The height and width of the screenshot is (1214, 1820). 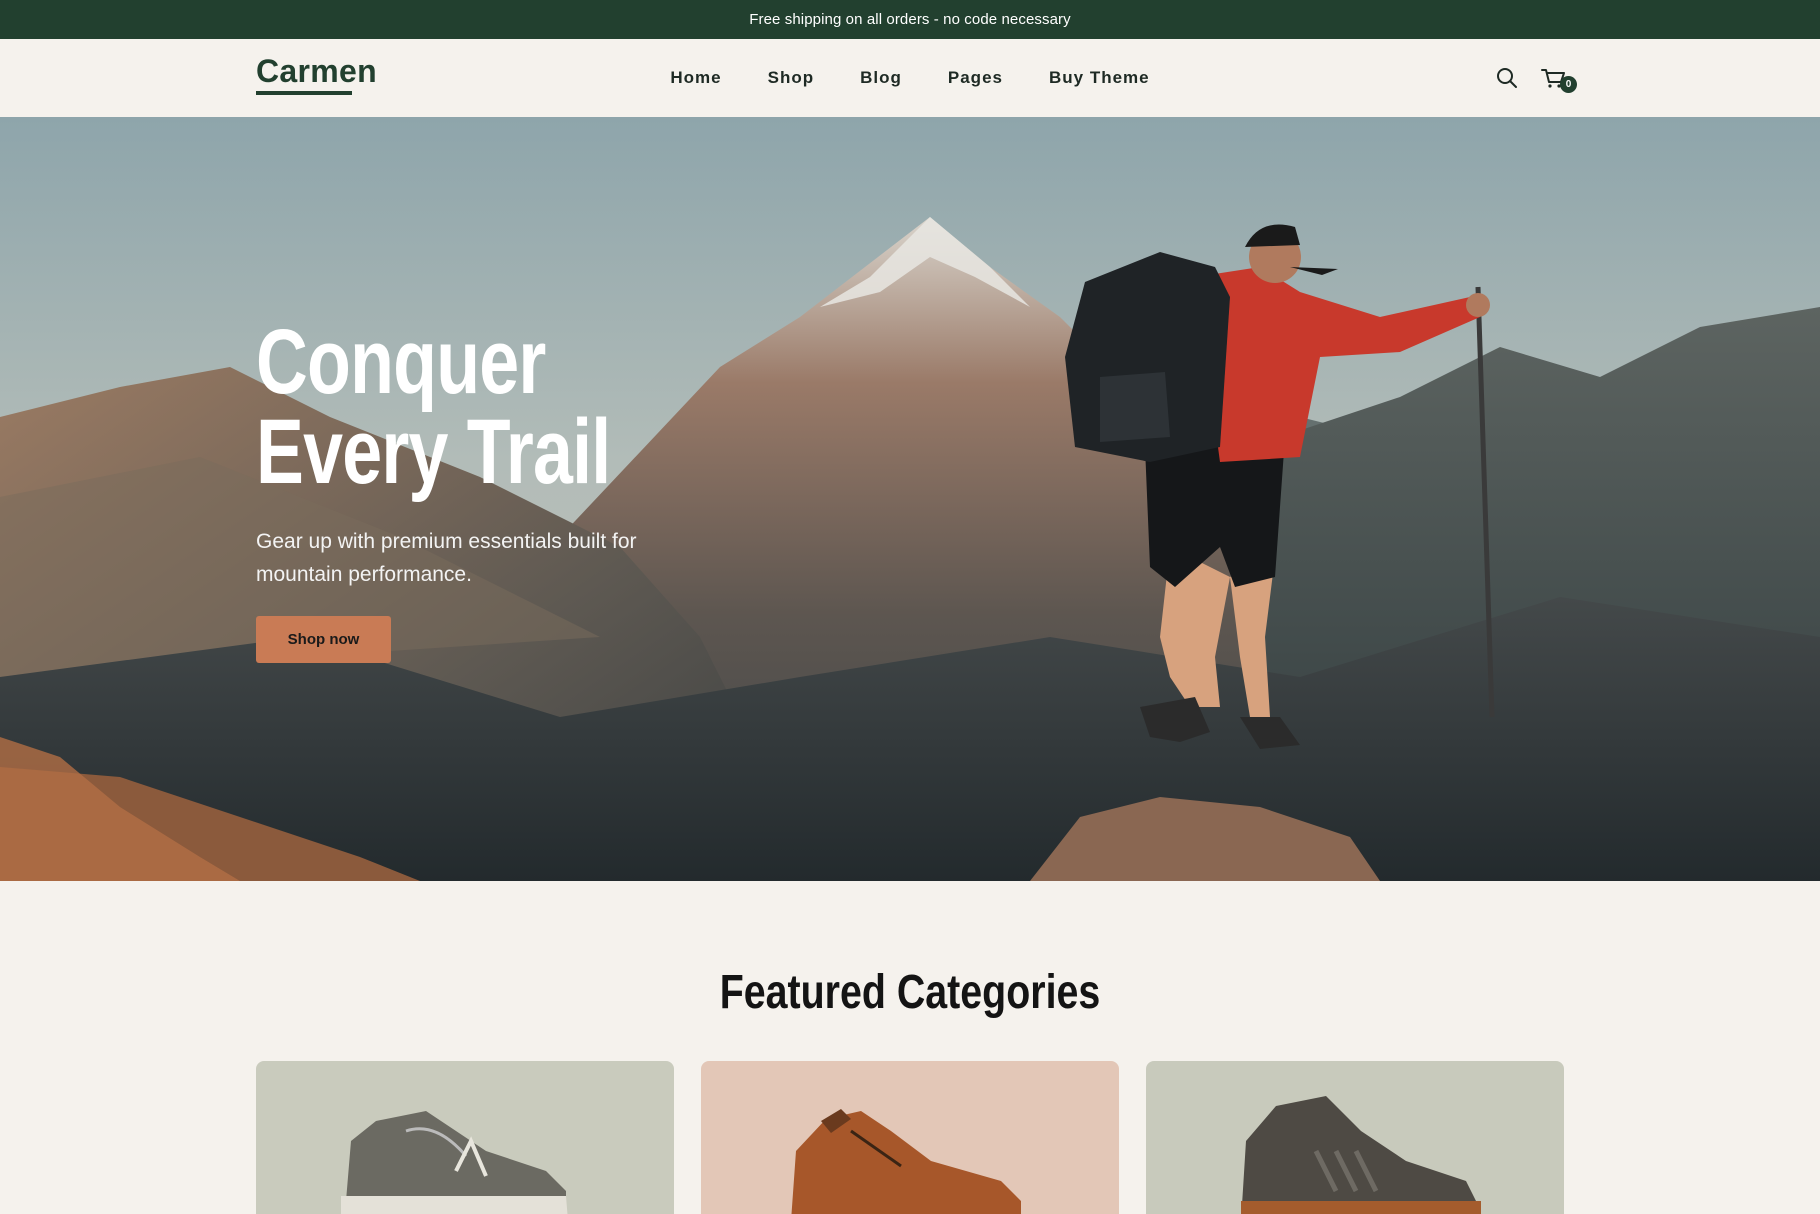 I want to click on shop-now-button: Shop now, so click(x=323, y=639).